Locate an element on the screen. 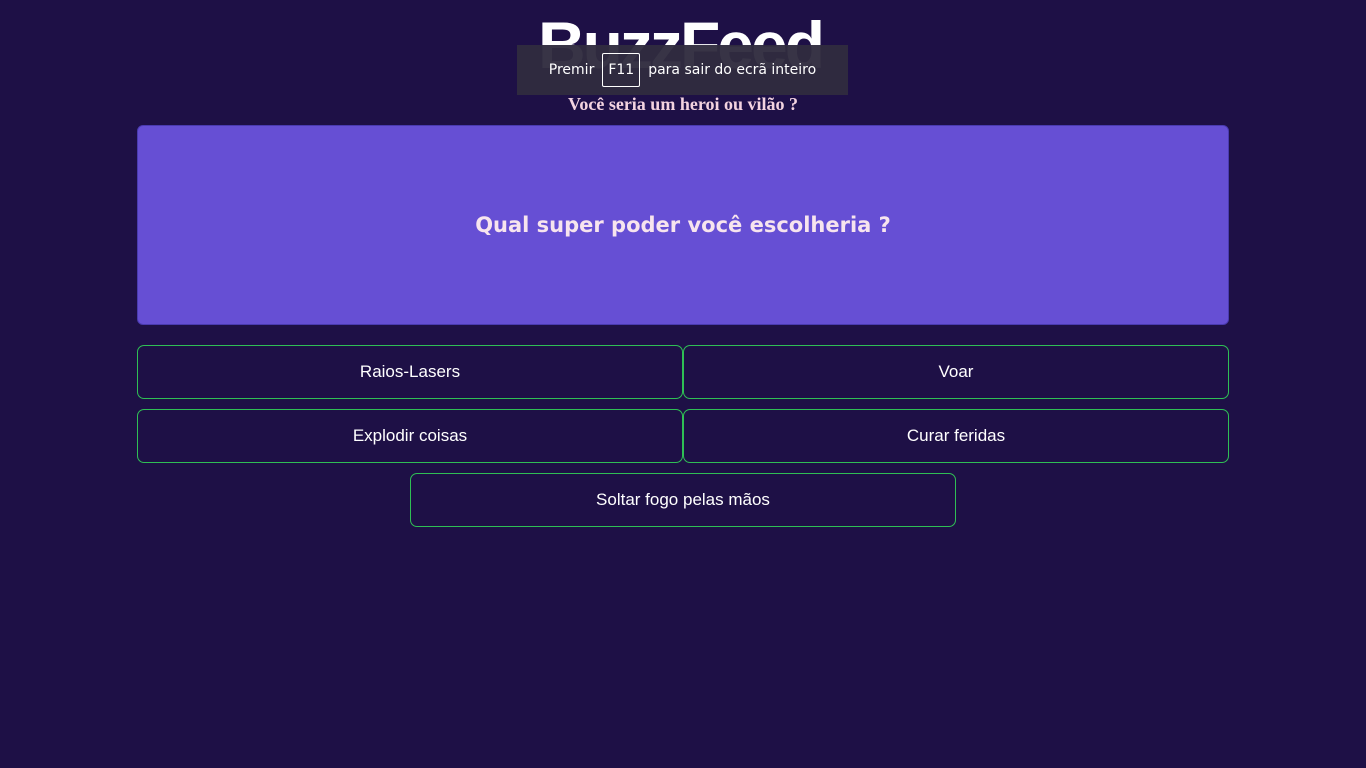 The width and height of the screenshot is (1366, 768). fullscreen-notice: Premir F11 para sair do ecrã inteiro is located at coordinates (682, 70).